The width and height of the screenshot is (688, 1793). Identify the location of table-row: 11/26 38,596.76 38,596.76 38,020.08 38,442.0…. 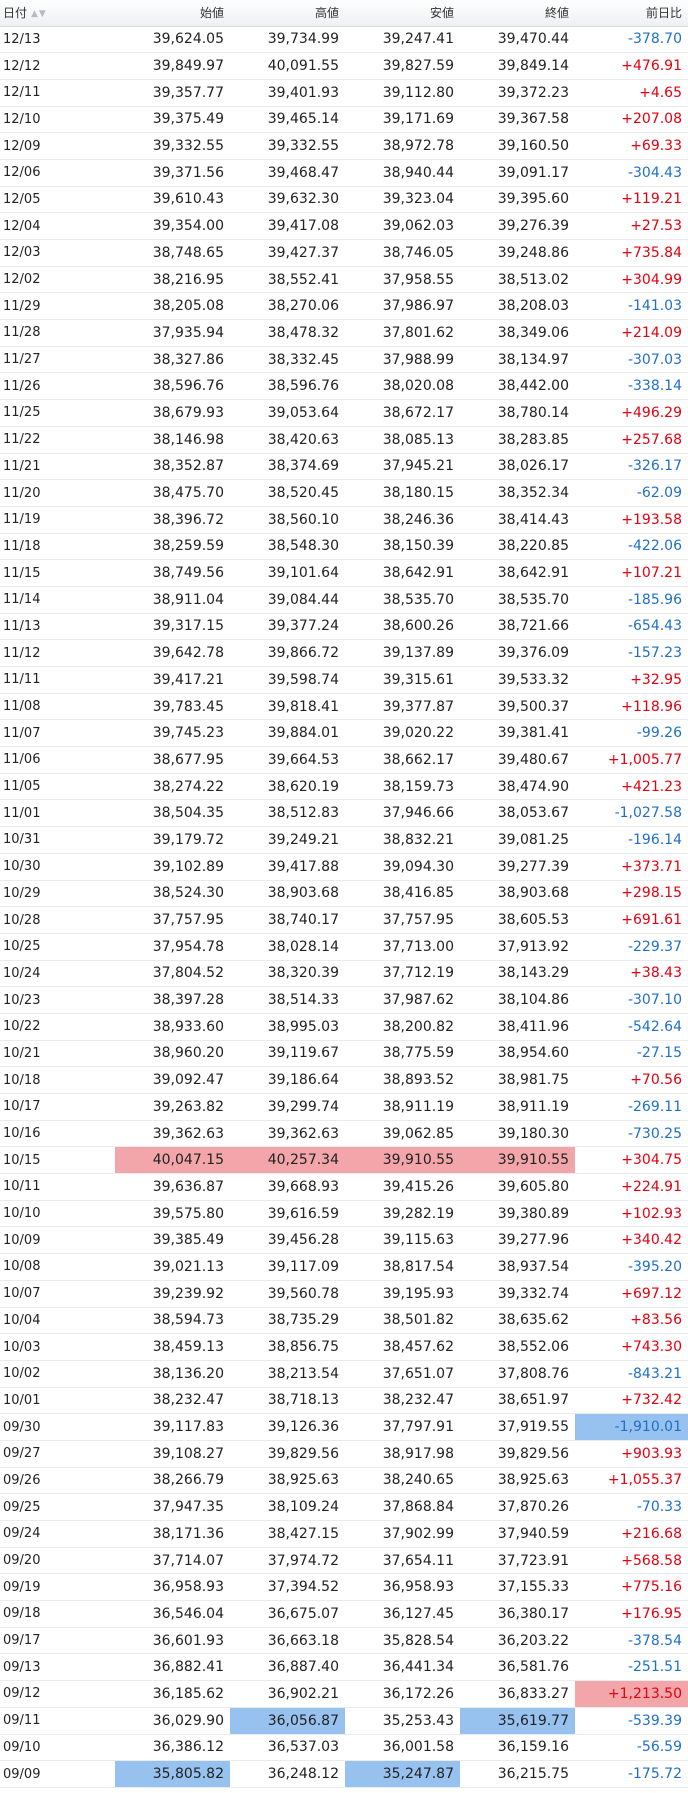
(344, 386).